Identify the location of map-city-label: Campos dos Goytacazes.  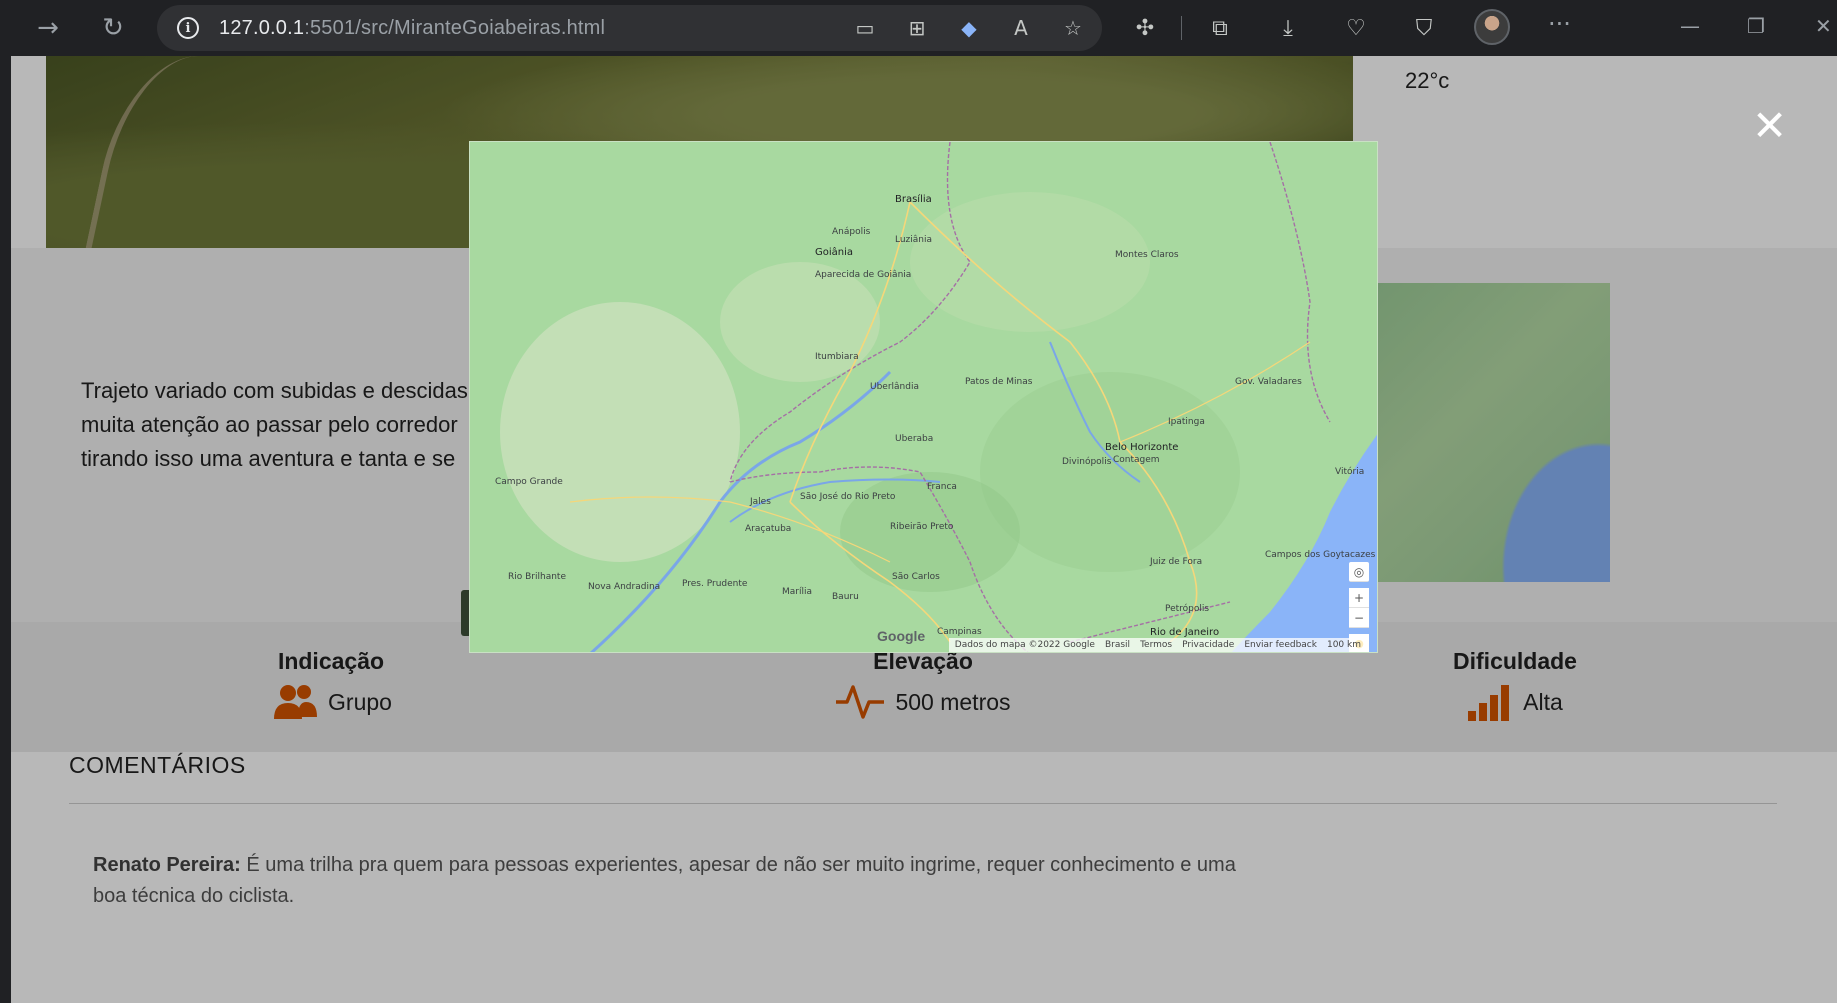
(1320, 555).